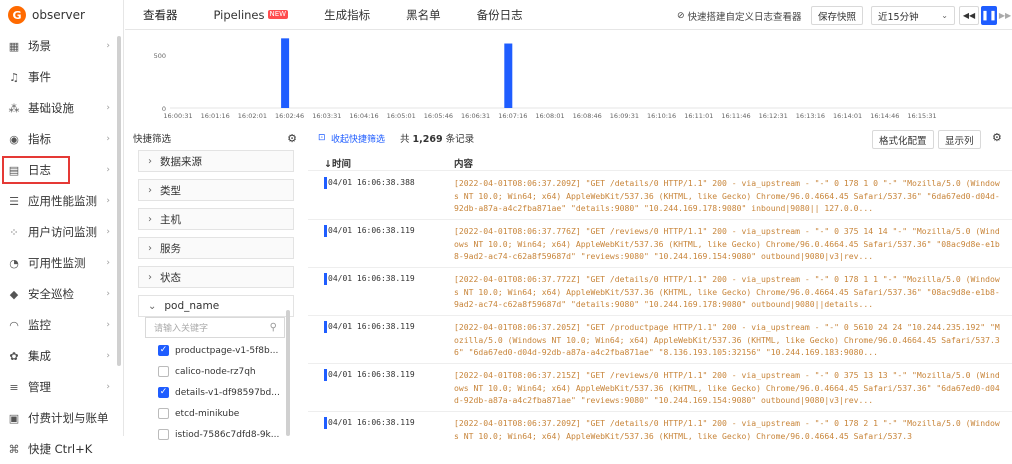  What do you see at coordinates (62, 294) in the screenshot?
I see `sidebar-item-8: ◆ 安全巡检 ›` at bounding box center [62, 294].